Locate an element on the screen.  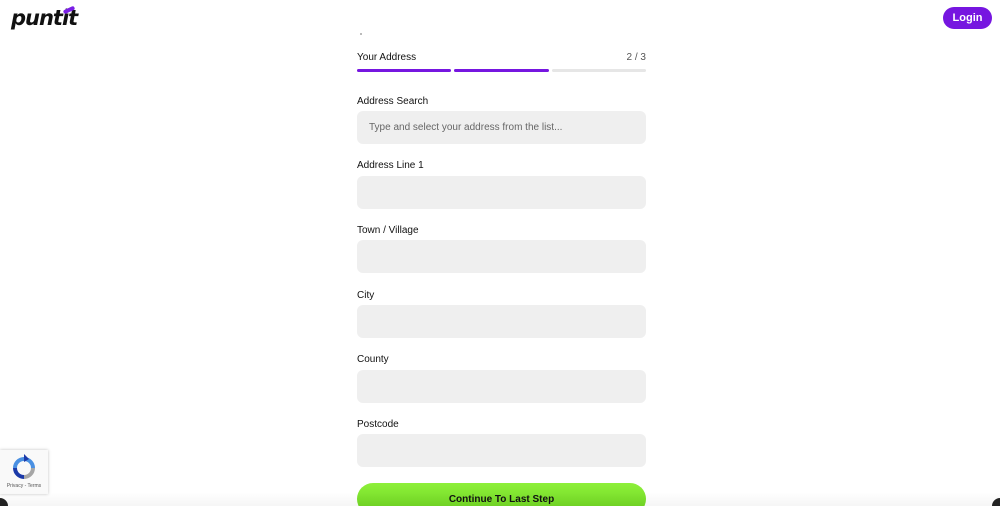
address-search-input is located at coordinates (501, 127).